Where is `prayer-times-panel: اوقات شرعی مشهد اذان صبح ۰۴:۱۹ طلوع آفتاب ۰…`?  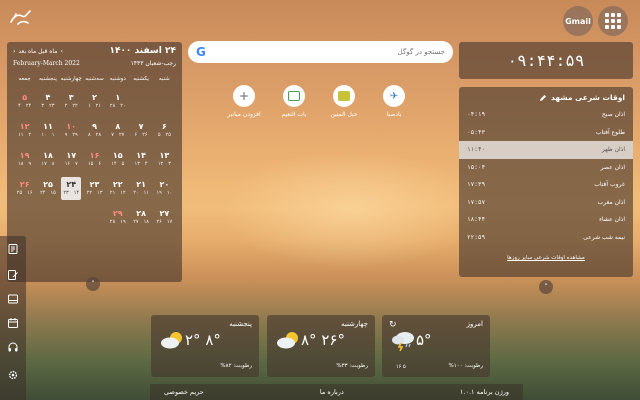 prayer-times-panel: اوقات شرعی مشهد اذان صبح ۰۴:۱۹ طلوع آفتاب ۰… is located at coordinates (546, 182).